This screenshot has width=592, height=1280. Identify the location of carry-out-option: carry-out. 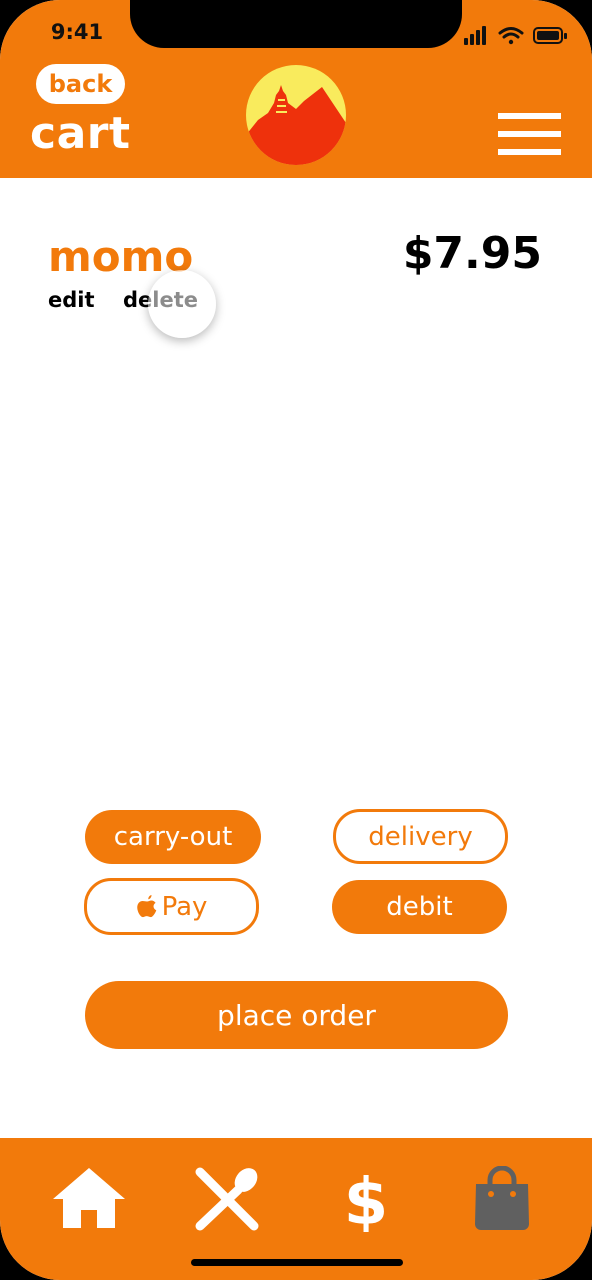
(173, 837).